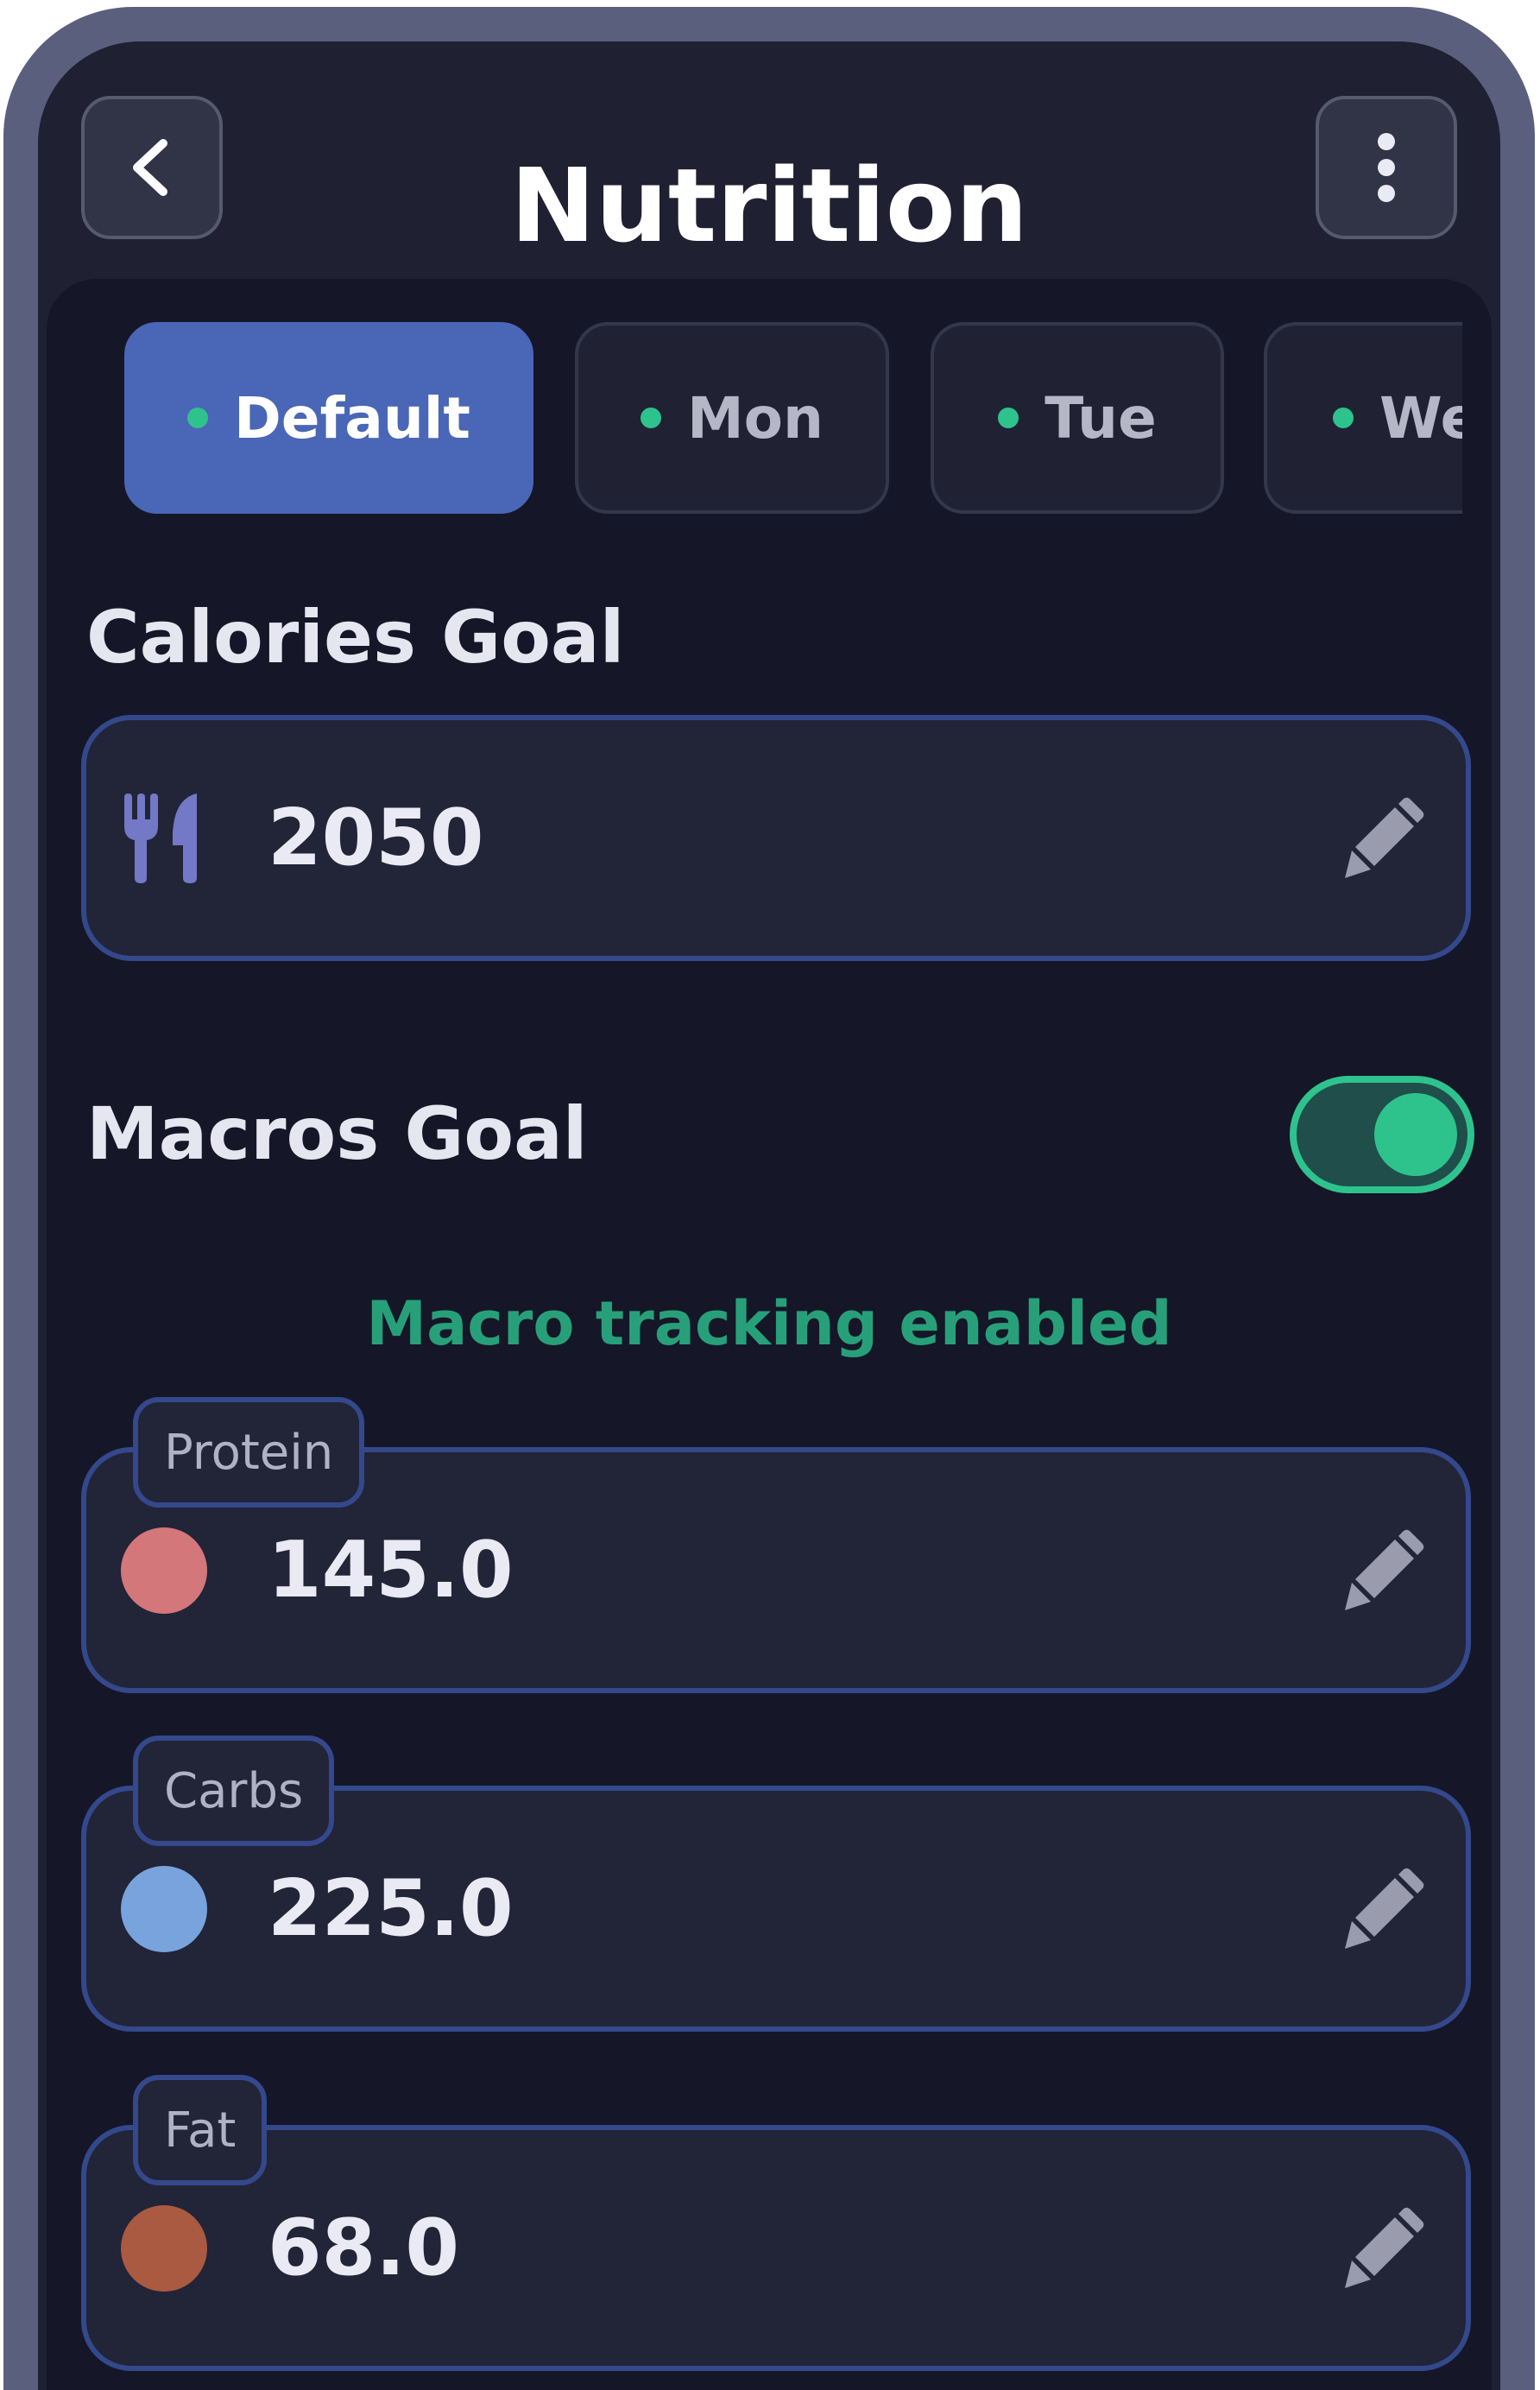 This screenshot has height=2390, width=1540. Describe the element at coordinates (234, 1791) in the screenshot. I see `carbs-label-chip: Carbs` at that location.